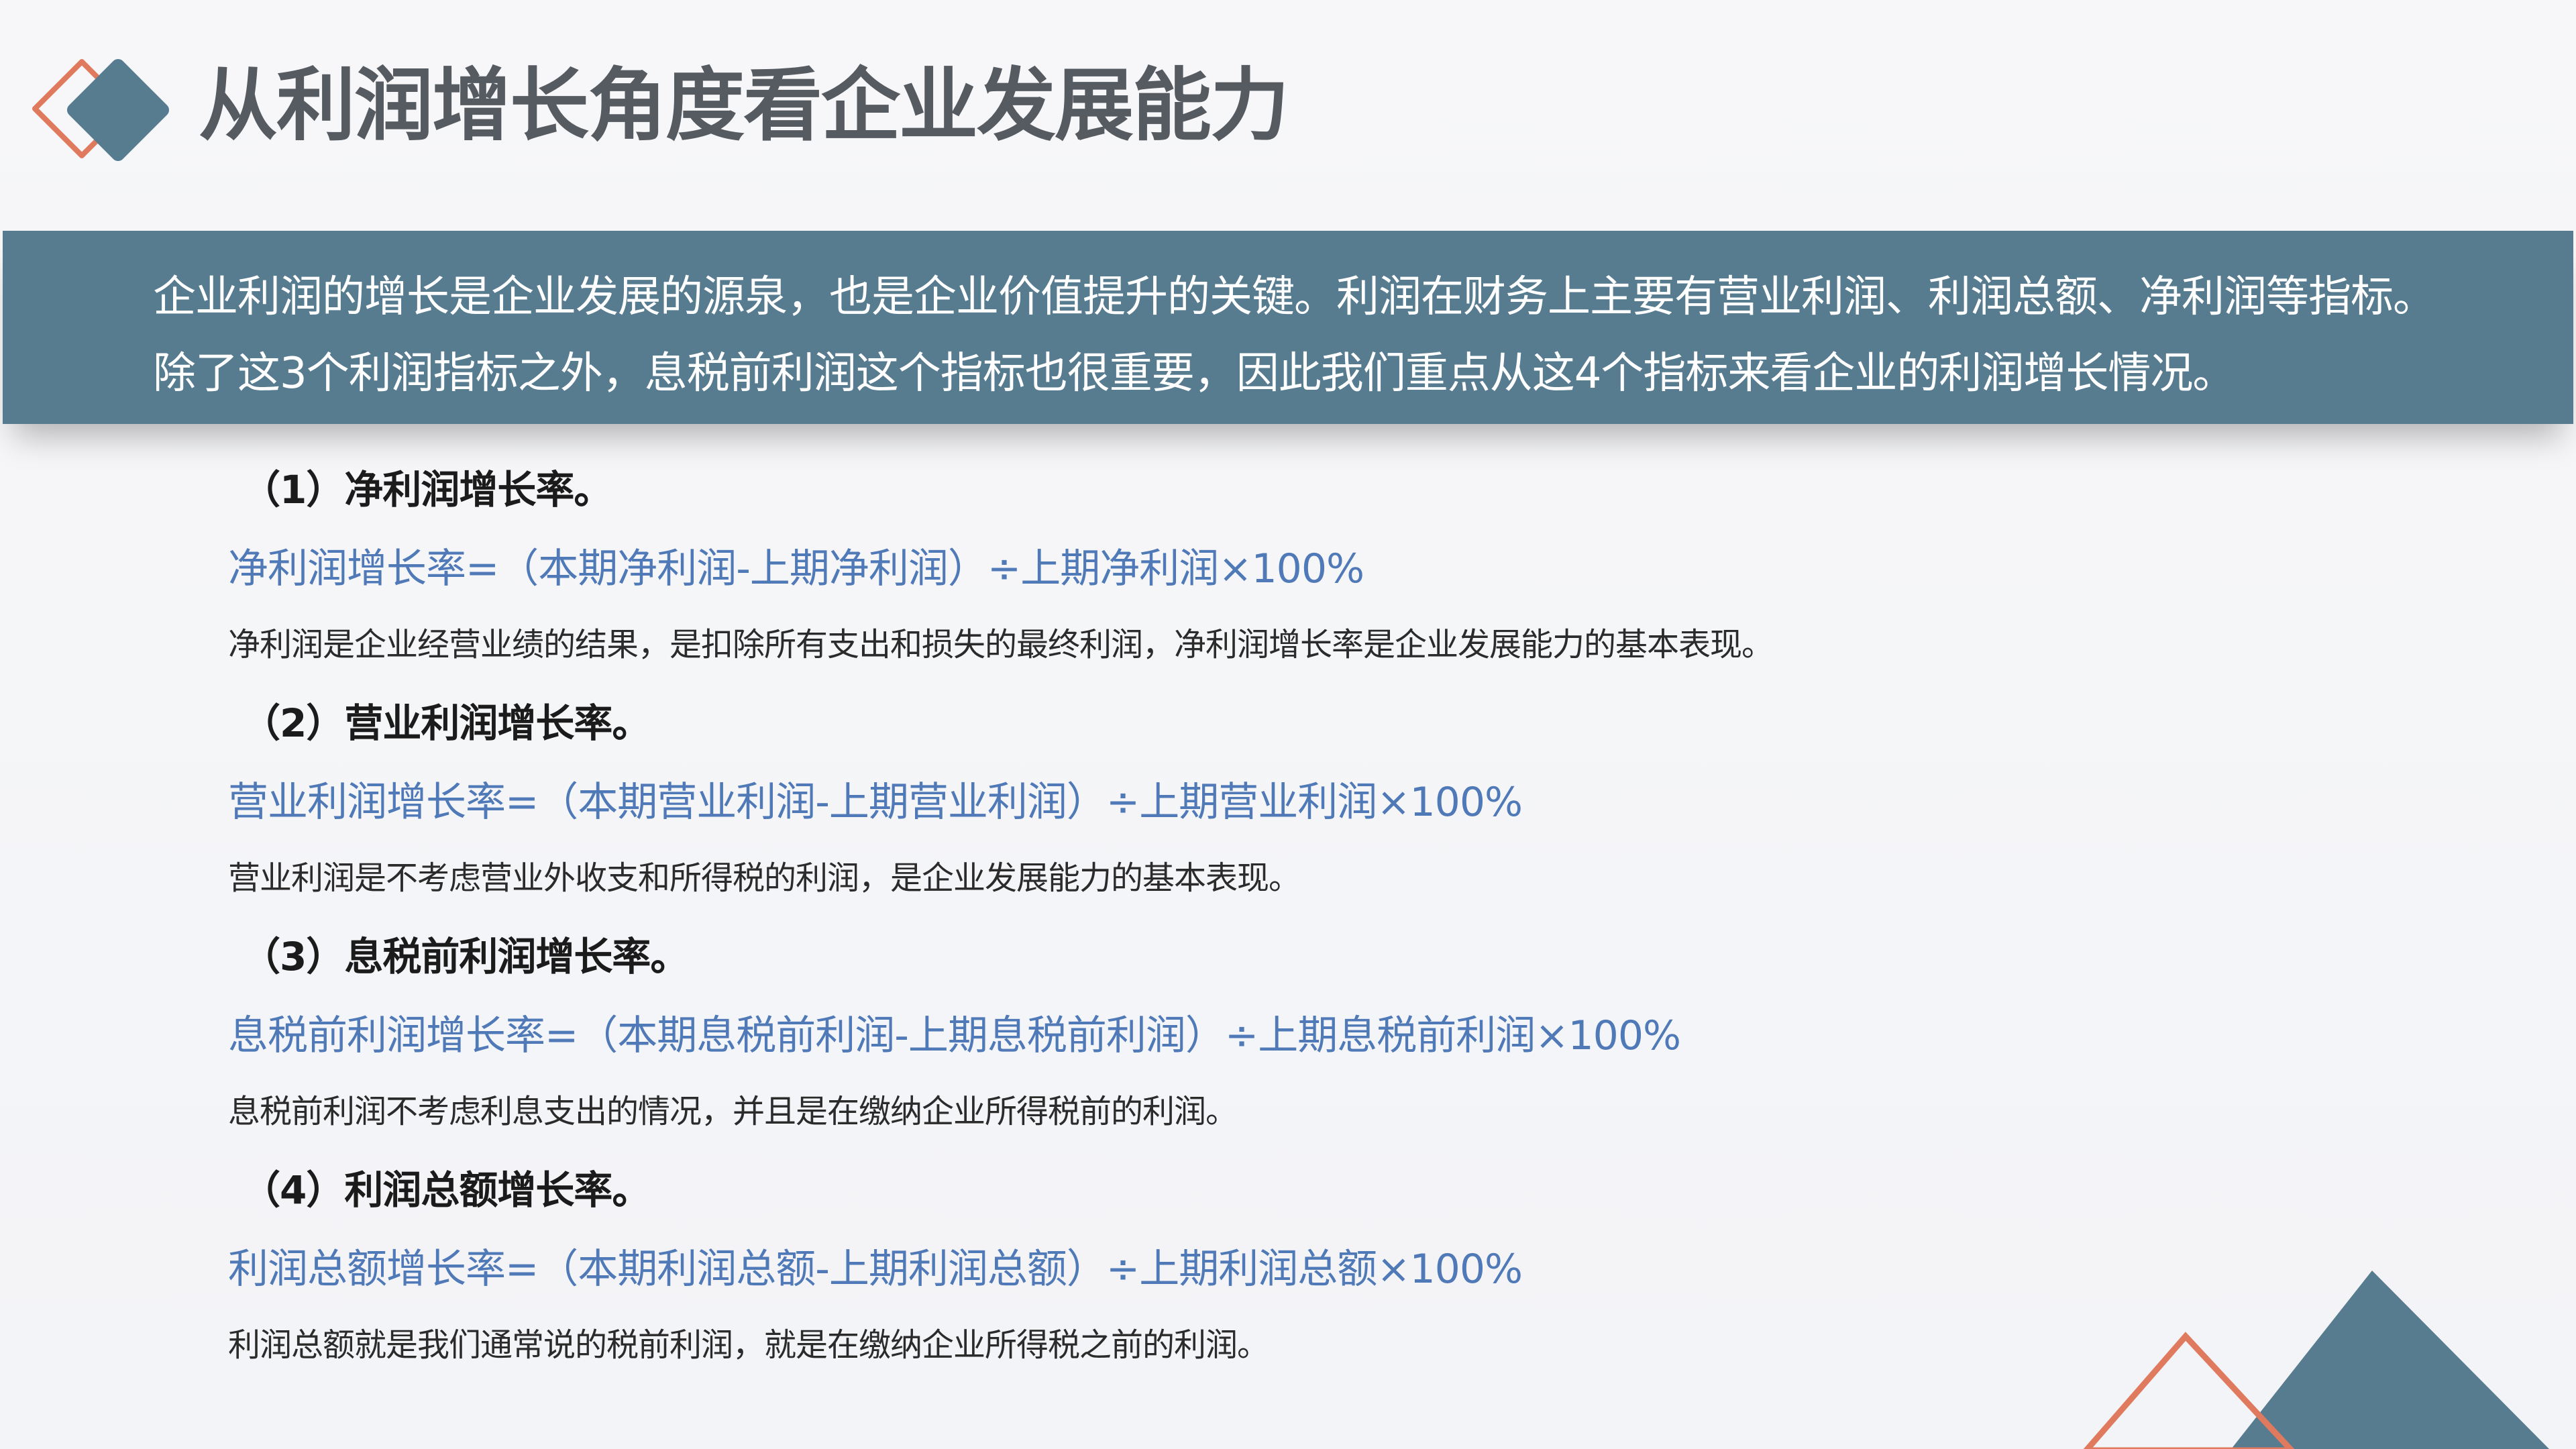 This screenshot has width=2576, height=1449. I want to click on metric-heading: （2）营业利润增长率。, so click(446, 723).